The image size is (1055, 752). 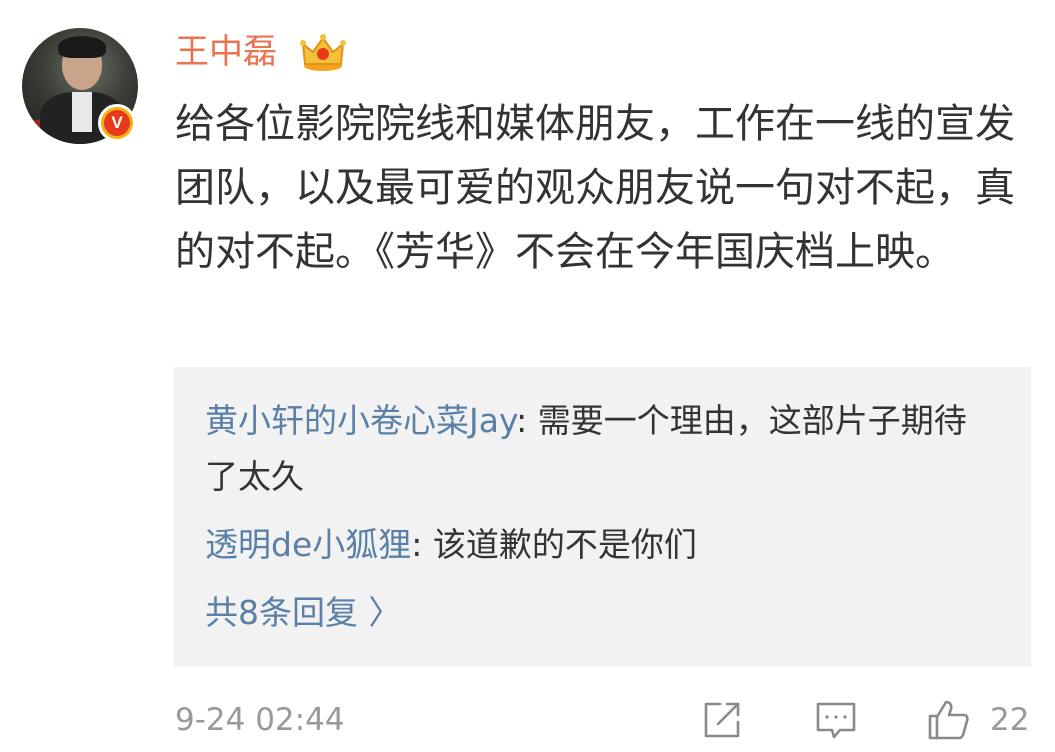 What do you see at coordinates (1010, 720) in the screenshot?
I see `like-count: 22` at bounding box center [1010, 720].